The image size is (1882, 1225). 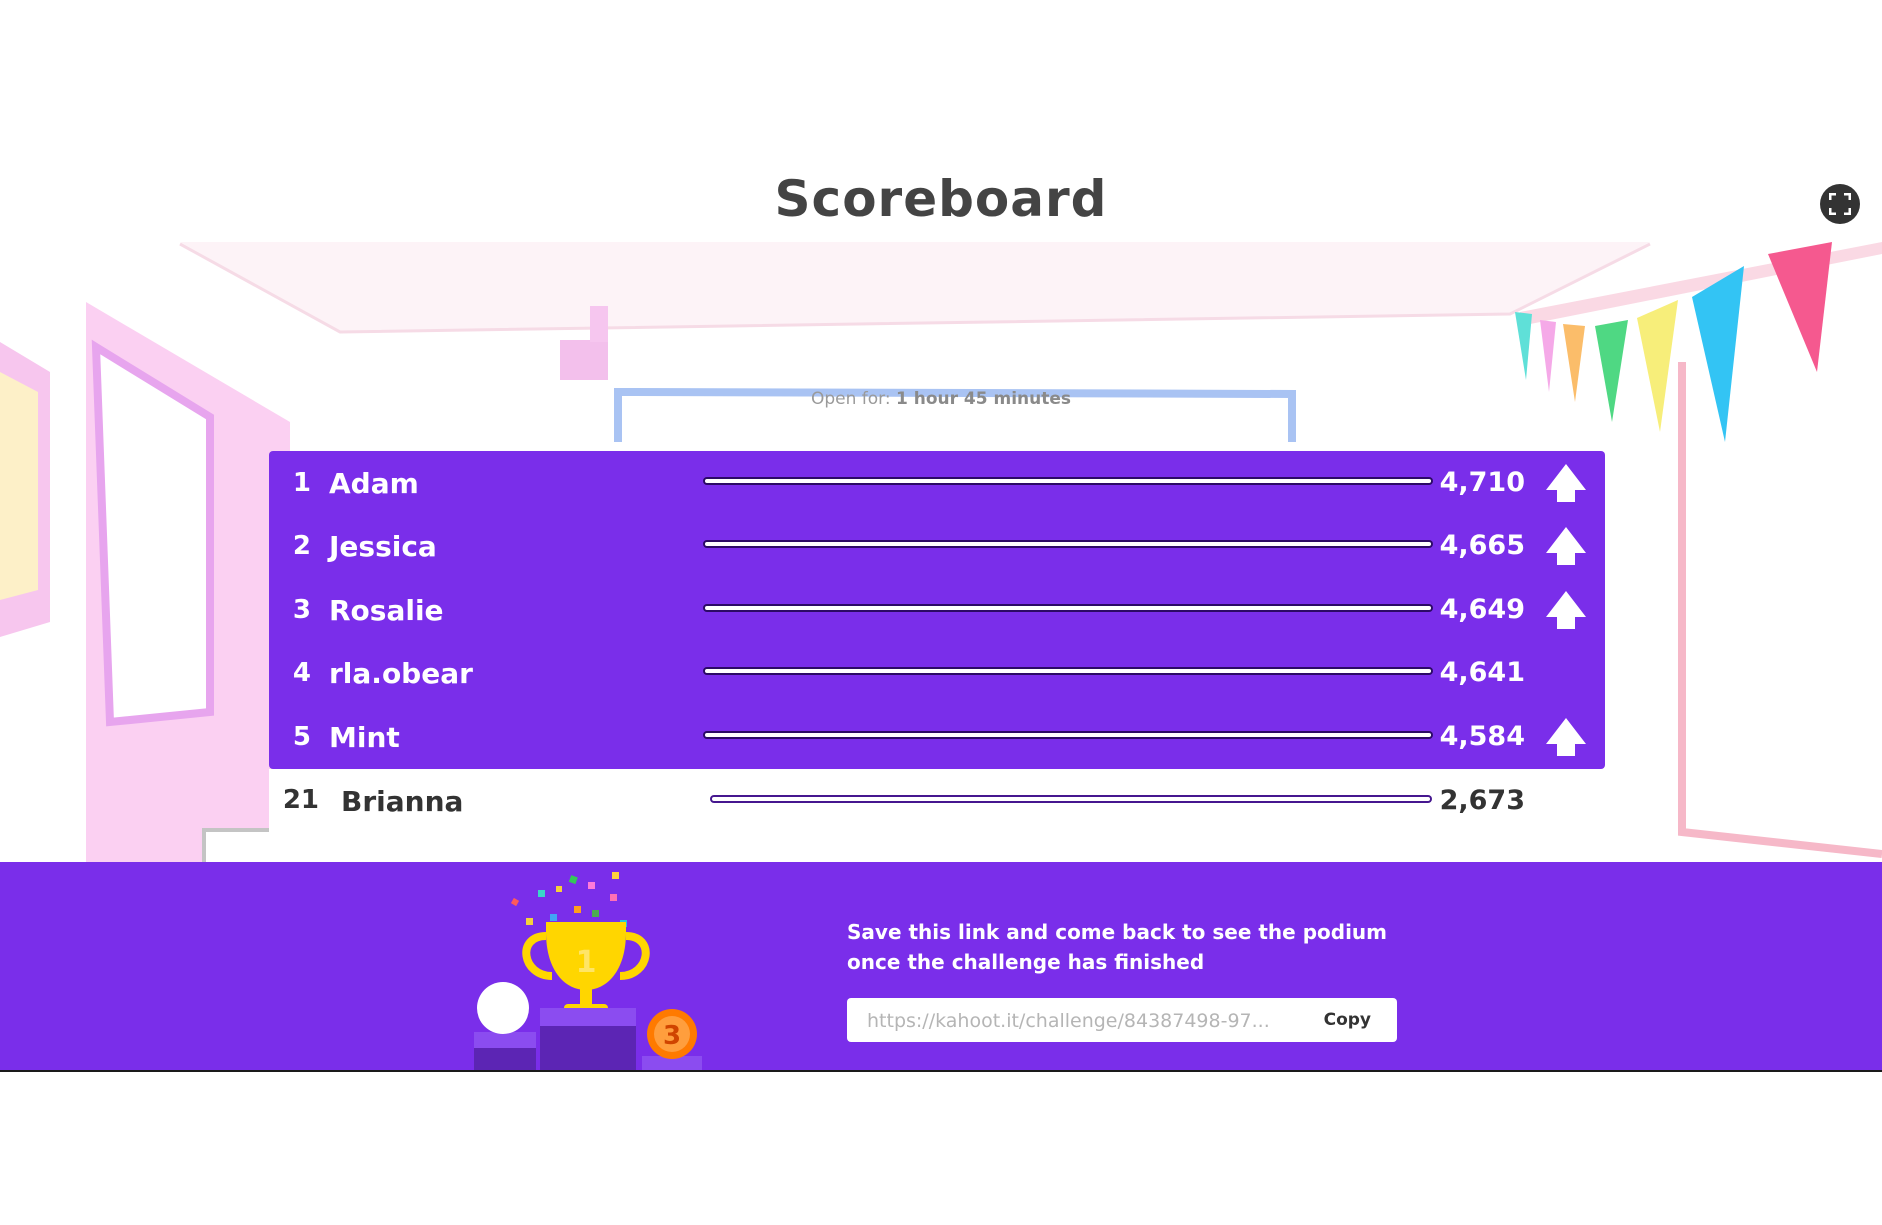 What do you see at coordinates (1077, 1021) in the screenshot?
I see `challenge-link-input` at bounding box center [1077, 1021].